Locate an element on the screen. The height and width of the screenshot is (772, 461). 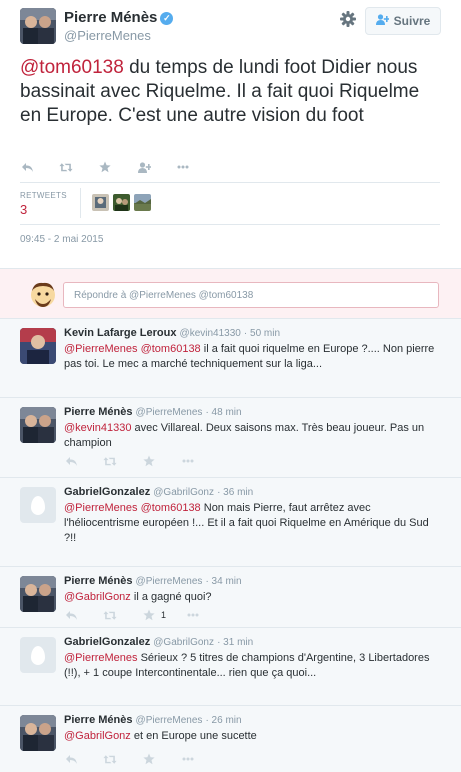
gear-icon is located at coordinates (348, 19).